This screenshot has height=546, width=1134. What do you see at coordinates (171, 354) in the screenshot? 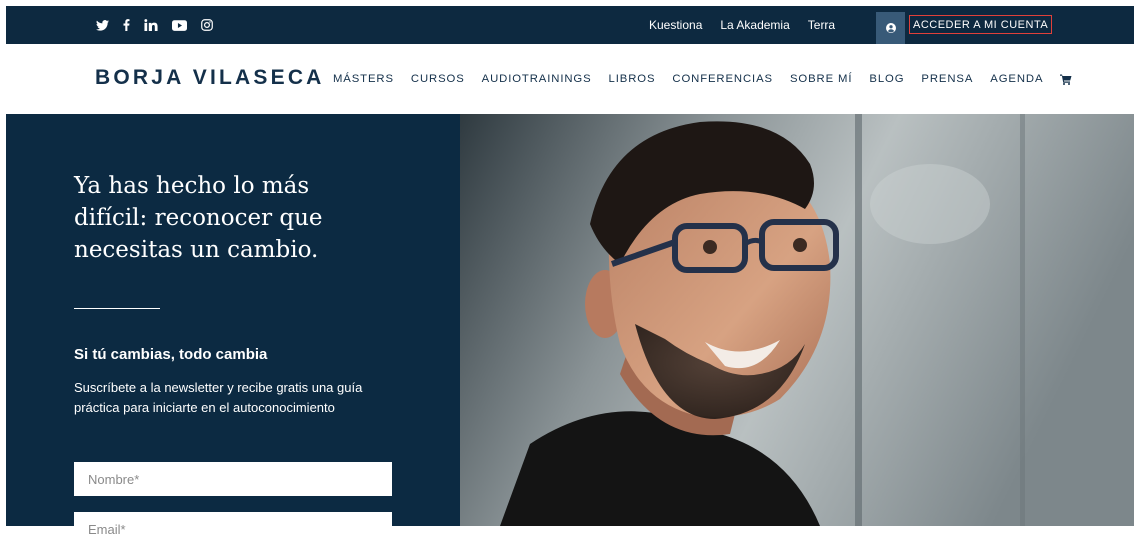
I see `newsletter-heading: Si tú cambias, todo cambia` at bounding box center [171, 354].